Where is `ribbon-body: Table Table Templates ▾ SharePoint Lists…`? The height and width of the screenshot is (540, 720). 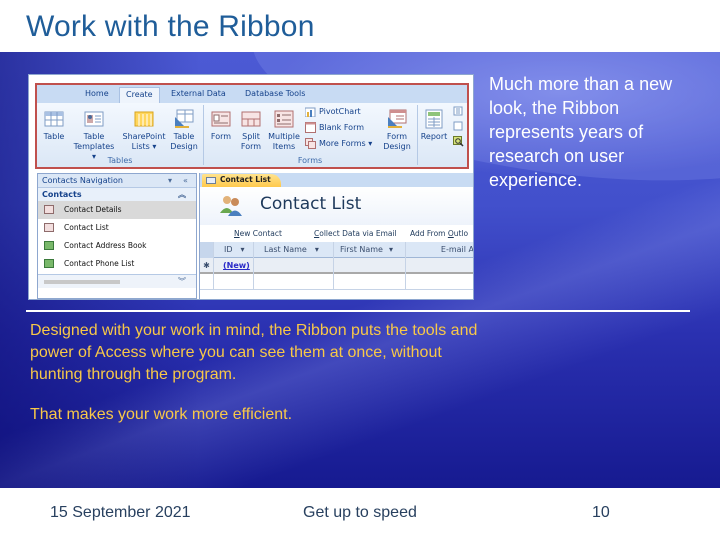 ribbon-body: Table Table Templates ▾ SharePoint Lists… is located at coordinates (252, 135).